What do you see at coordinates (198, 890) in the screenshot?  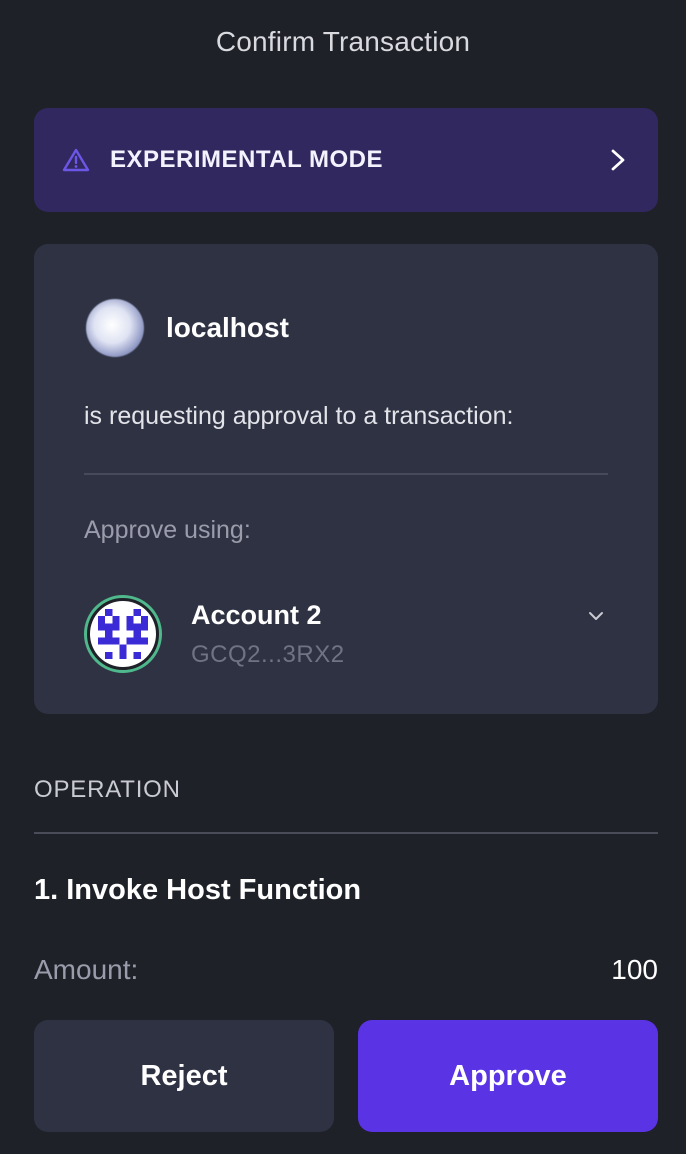 I see `operation-title: 1. Invoke Host Function` at bounding box center [198, 890].